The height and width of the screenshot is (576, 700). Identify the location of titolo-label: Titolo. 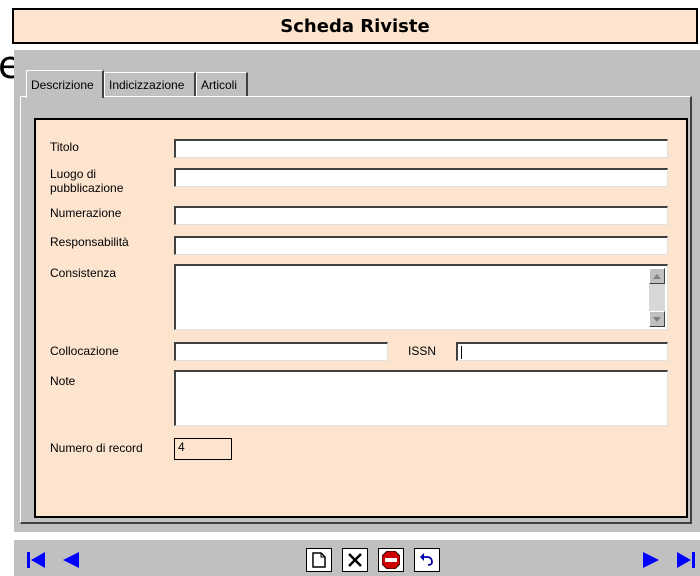
(64, 147).